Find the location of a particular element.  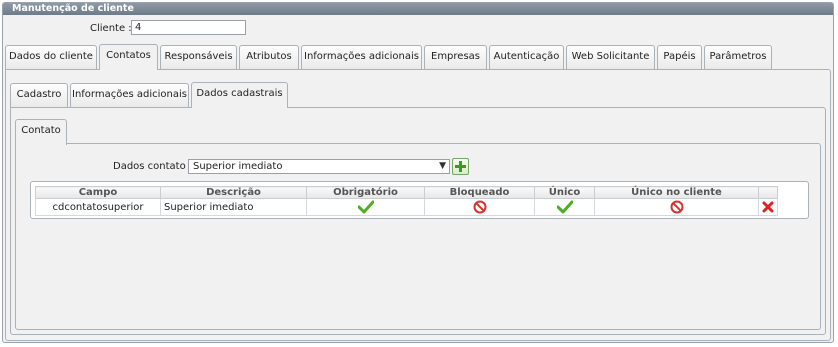

tab-contato: Contato is located at coordinates (41, 132).